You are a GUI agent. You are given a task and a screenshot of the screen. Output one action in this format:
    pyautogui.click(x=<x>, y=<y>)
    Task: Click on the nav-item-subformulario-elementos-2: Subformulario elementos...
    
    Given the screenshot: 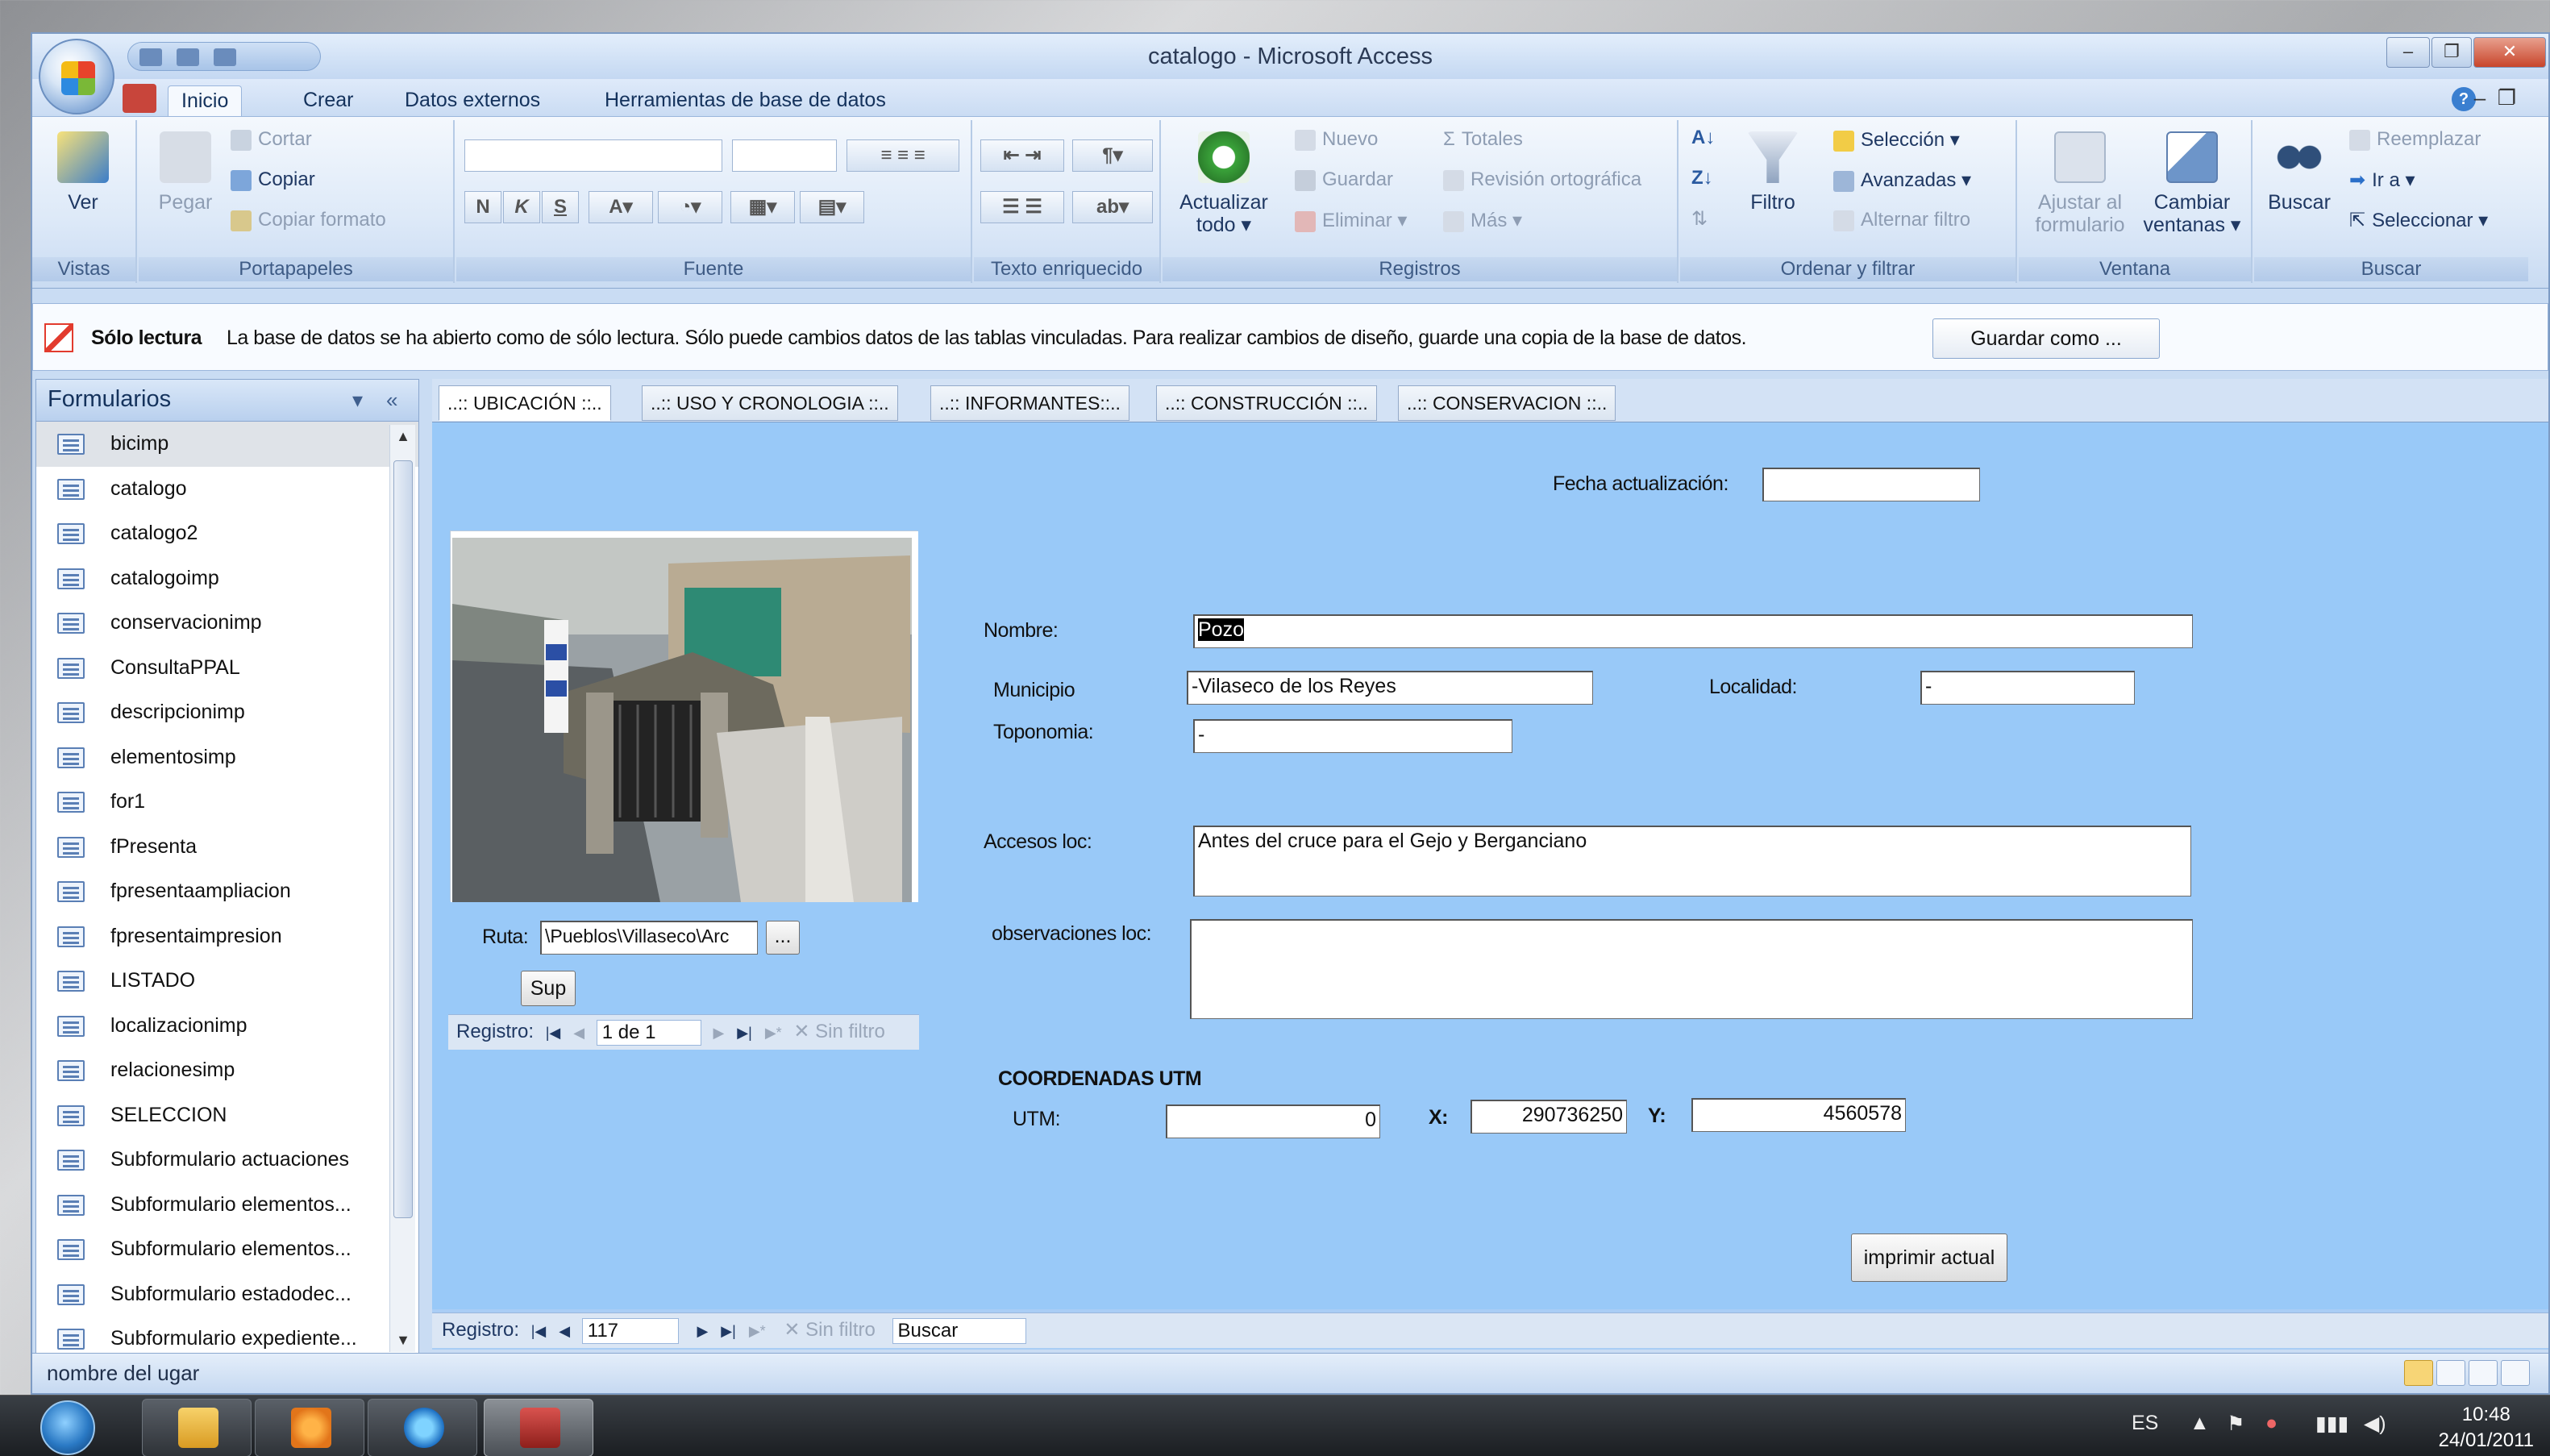 What is the action you would take?
    pyautogui.click(x=227, y=1249)
    